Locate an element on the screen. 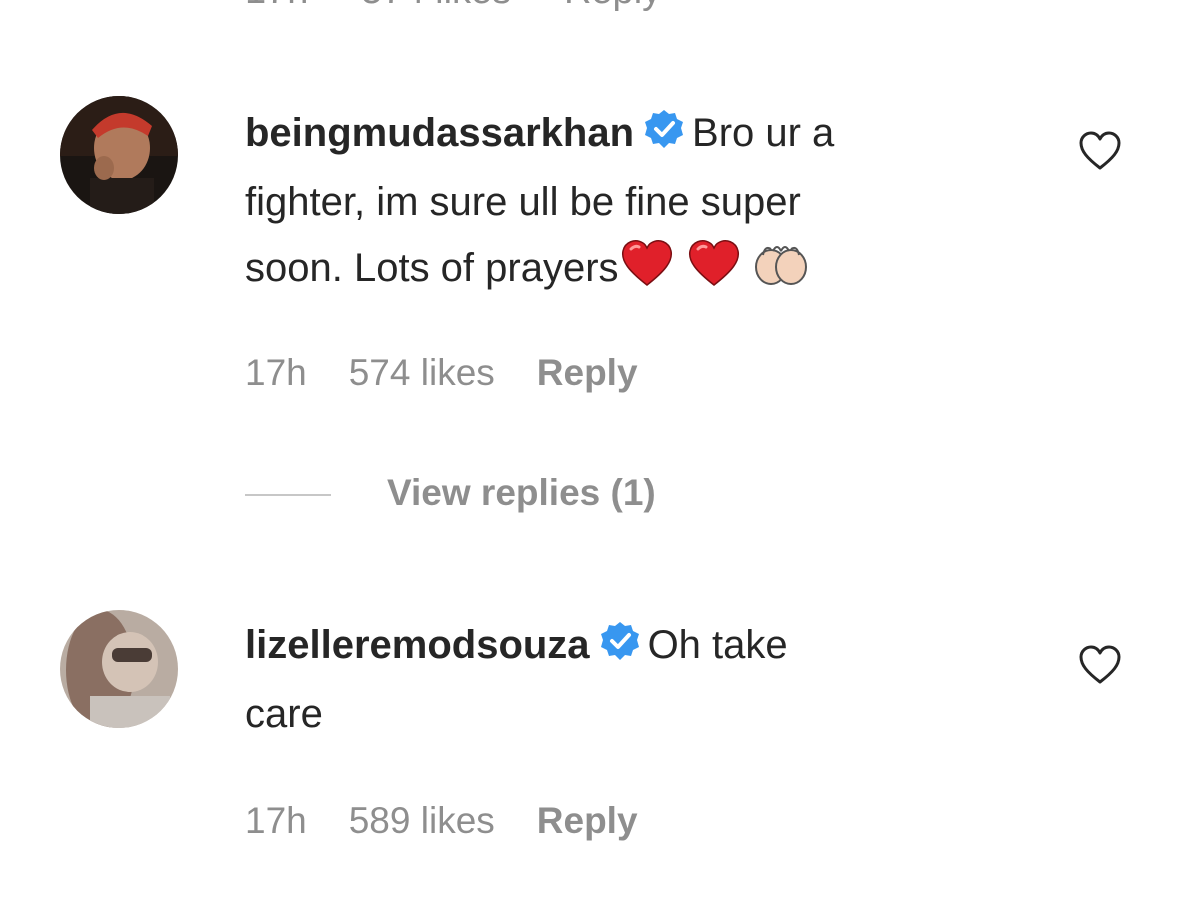 This screenshot has height=900, width=1200. comment-text-line: Oh take is located at coordinates (717, 645).